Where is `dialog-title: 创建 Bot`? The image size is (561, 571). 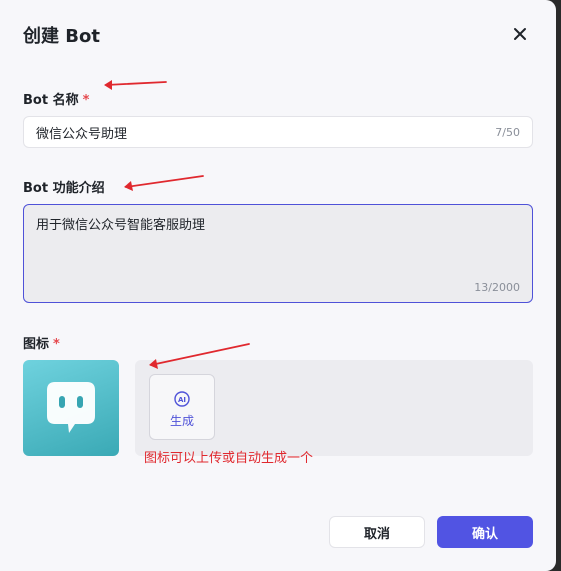 dialog-title: 创建 Bot is located at coordinates (61, 36).